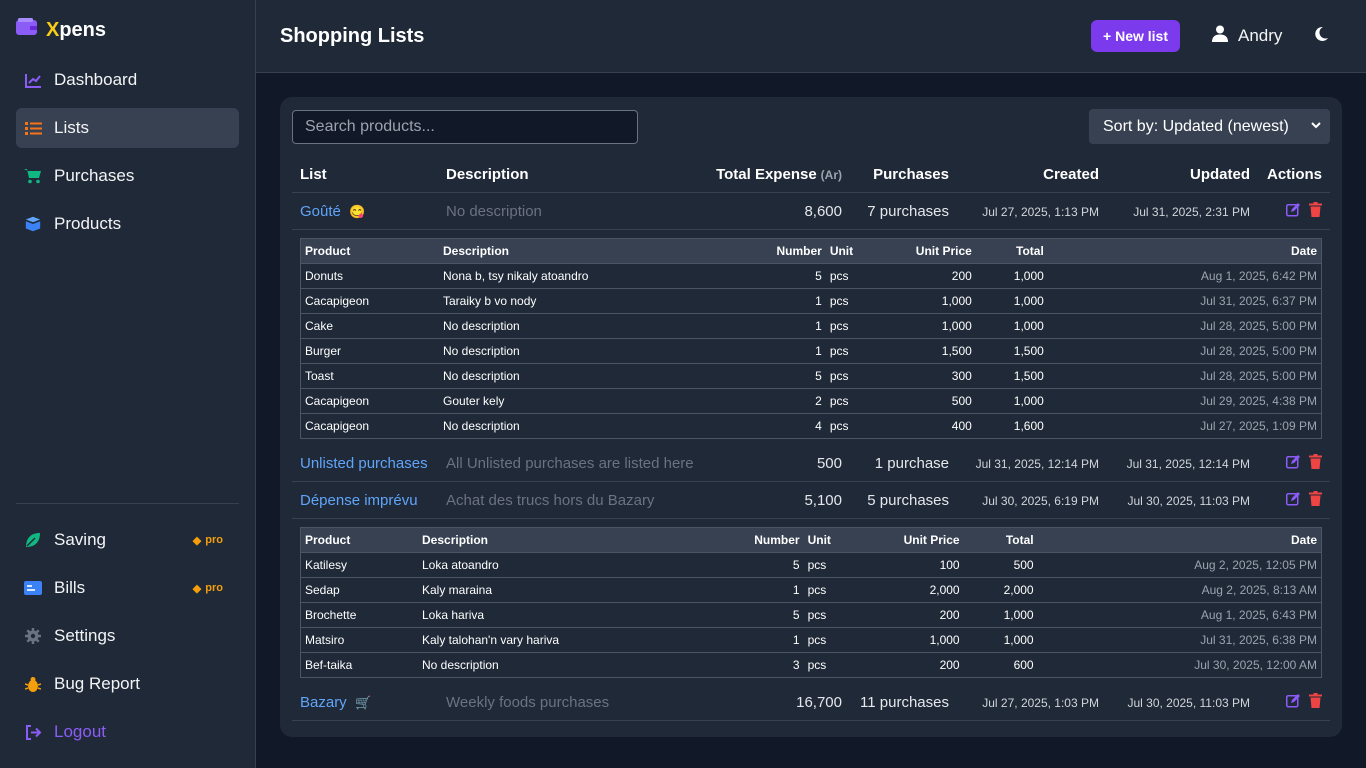 The width and height of the screenshot is (1366, 768). Describe the element at coordinates (1220, 36) in the screenshot. I see `user-icon` at that location.